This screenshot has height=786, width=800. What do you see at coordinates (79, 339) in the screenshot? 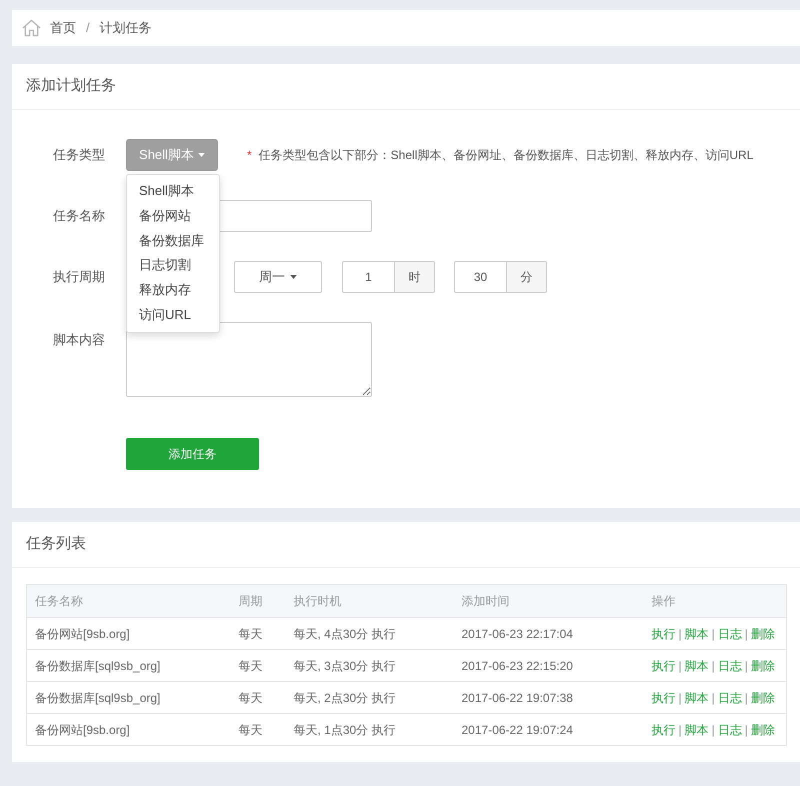
I see `form-label: 脚本内容` at bounding box center [79, 339].